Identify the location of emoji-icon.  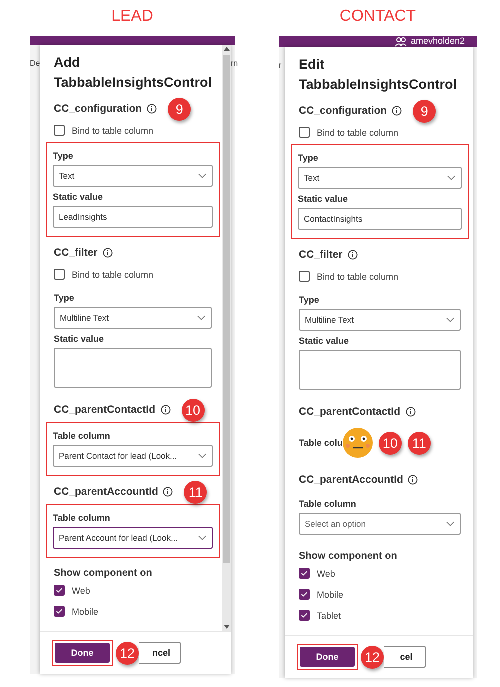
(357, 443).